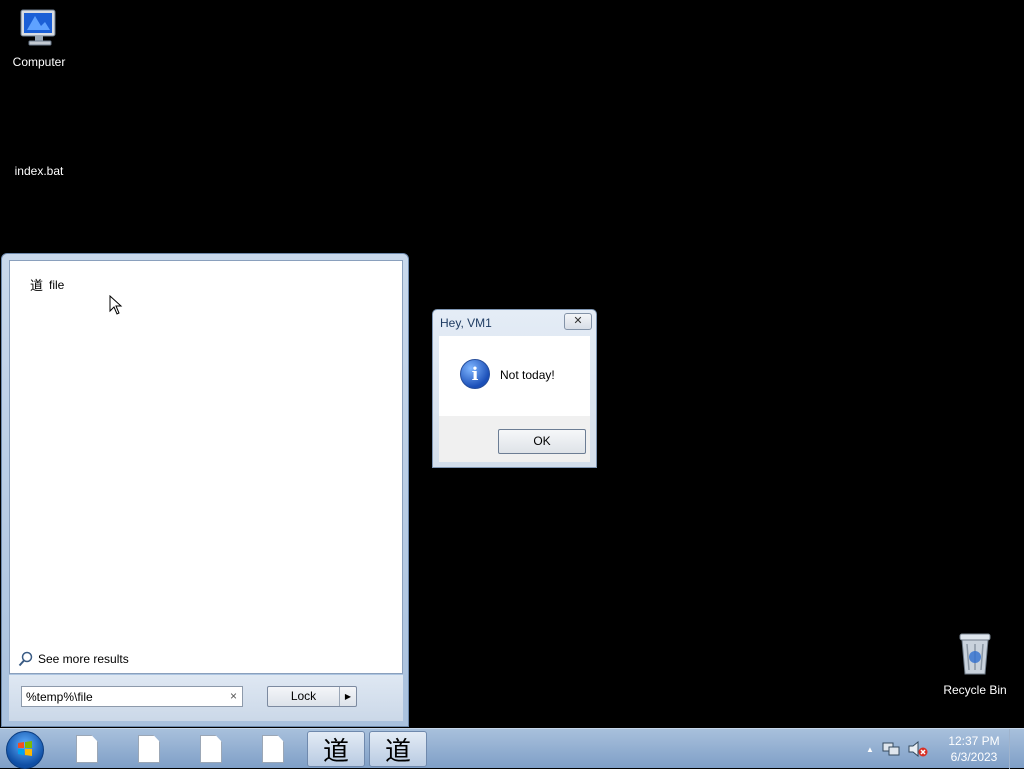 The width and height of the screenshot is (1024, 769). What do you see at coordinates (974, 741) in the screenshot?
I see `clock-time: 12:37 PM` at bounding box center [974, 741].